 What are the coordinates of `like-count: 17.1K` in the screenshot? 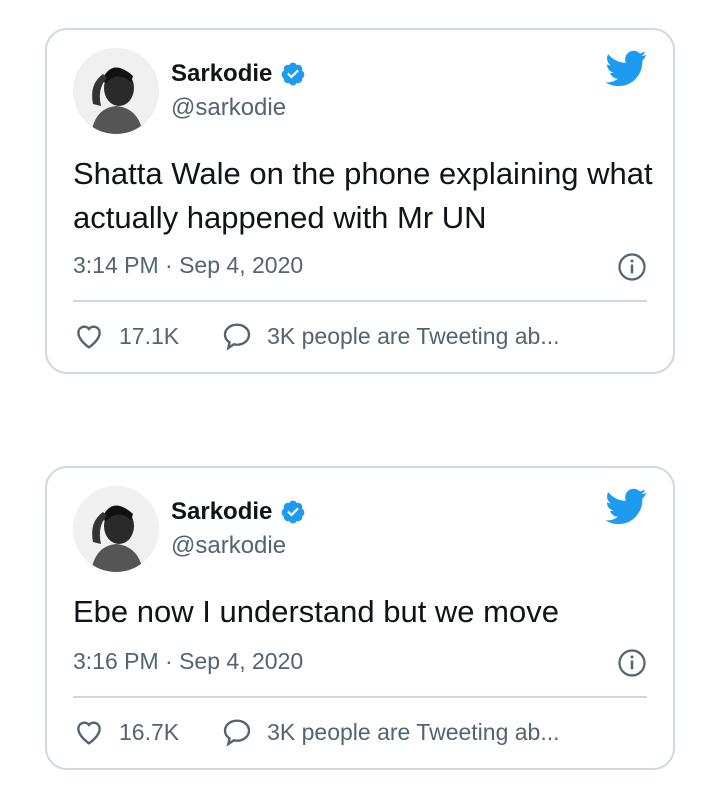 It's located at (149, 335).